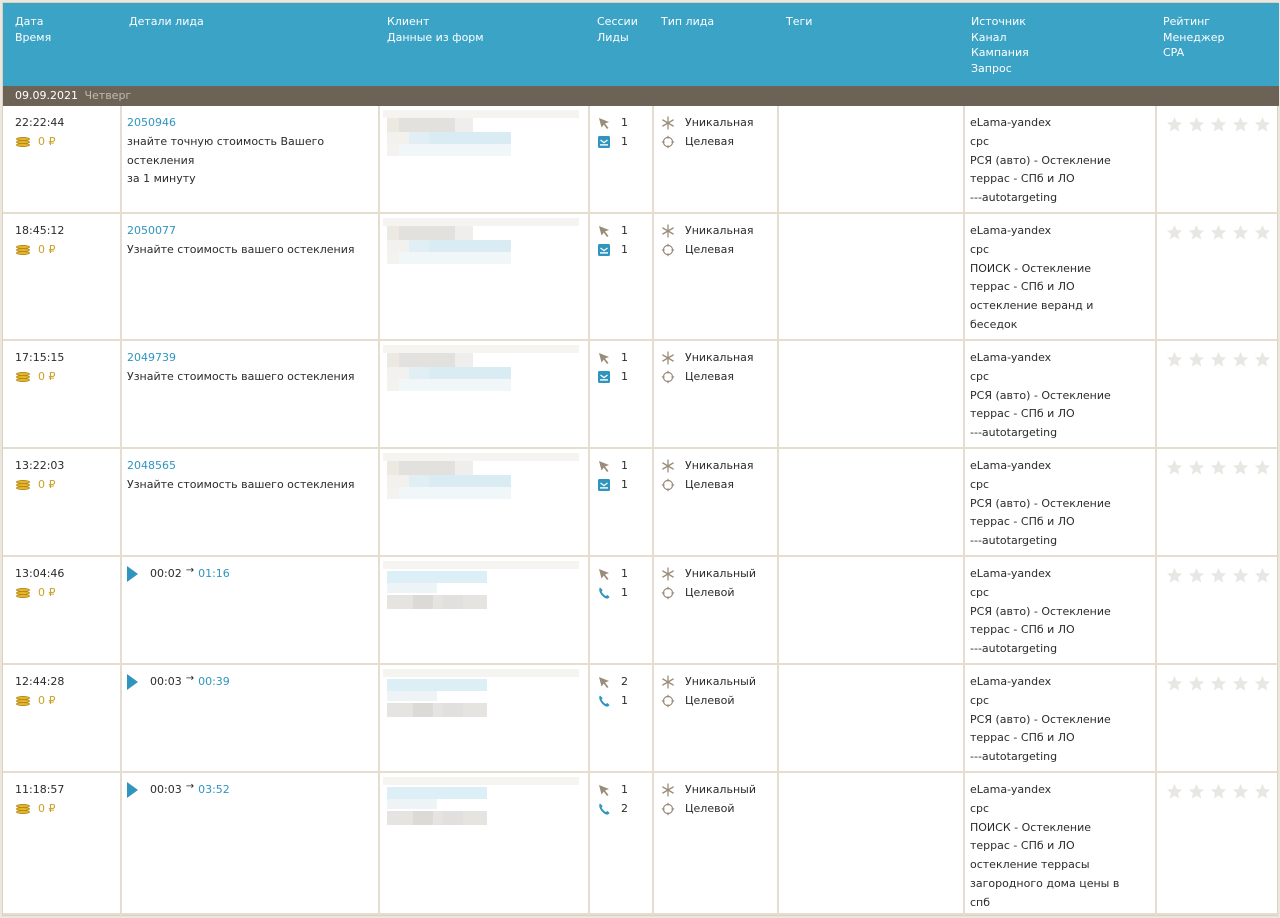 The image size is (1280, 918). Describe the element at coordinates (251, 231) in the screenshot. I see `lead-id-link: 2050077` at that location.